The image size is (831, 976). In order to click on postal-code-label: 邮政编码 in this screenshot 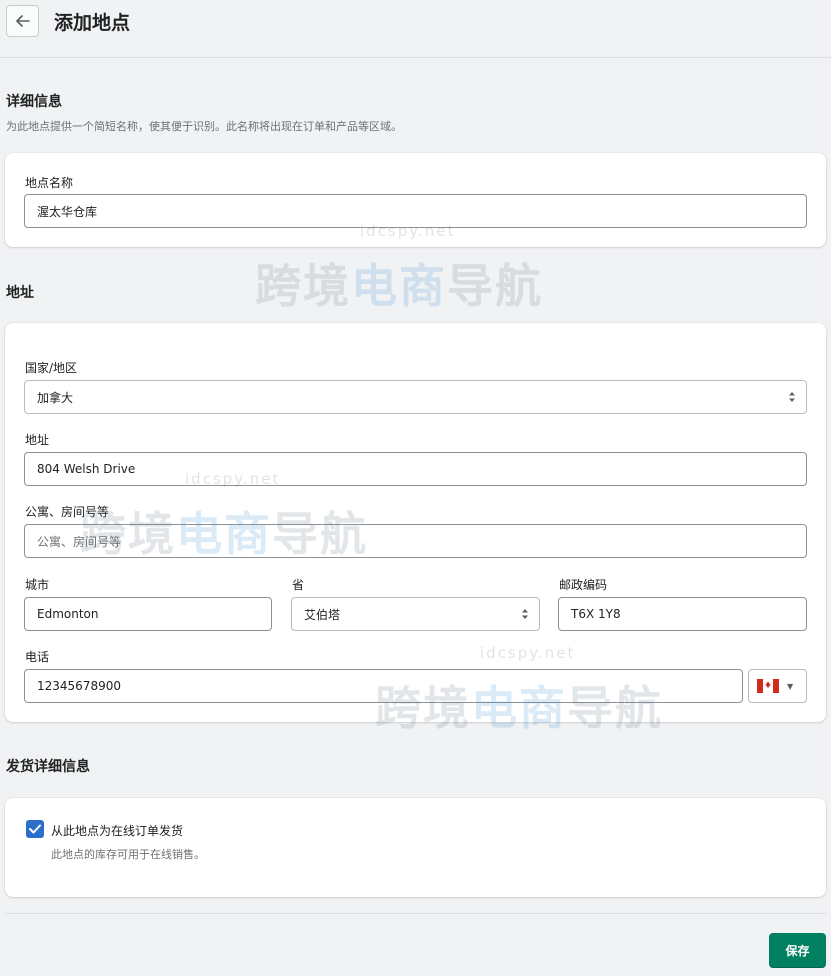, I will do `click(583, 585)`.